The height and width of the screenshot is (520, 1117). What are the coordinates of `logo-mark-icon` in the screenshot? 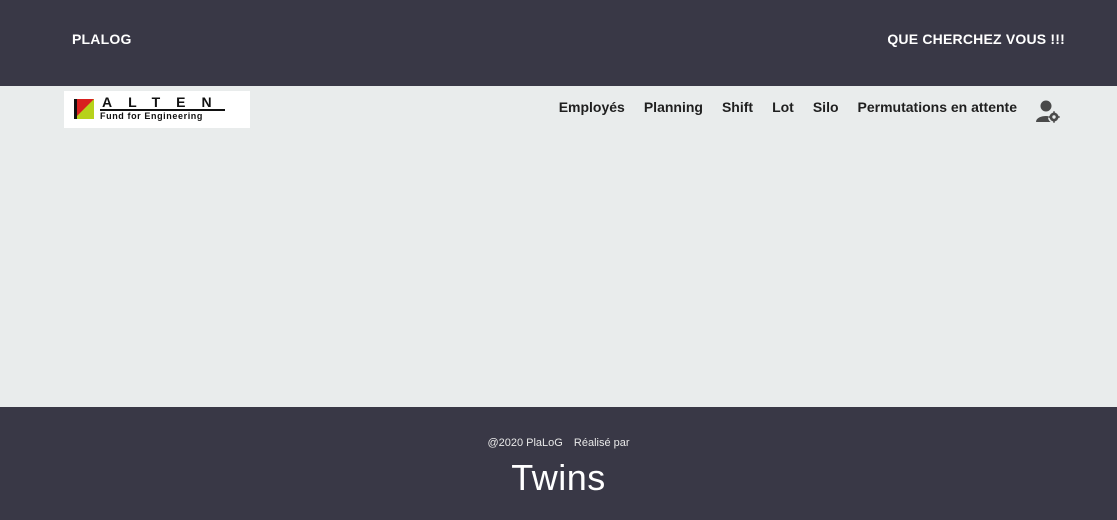 It's located at (84, 109).